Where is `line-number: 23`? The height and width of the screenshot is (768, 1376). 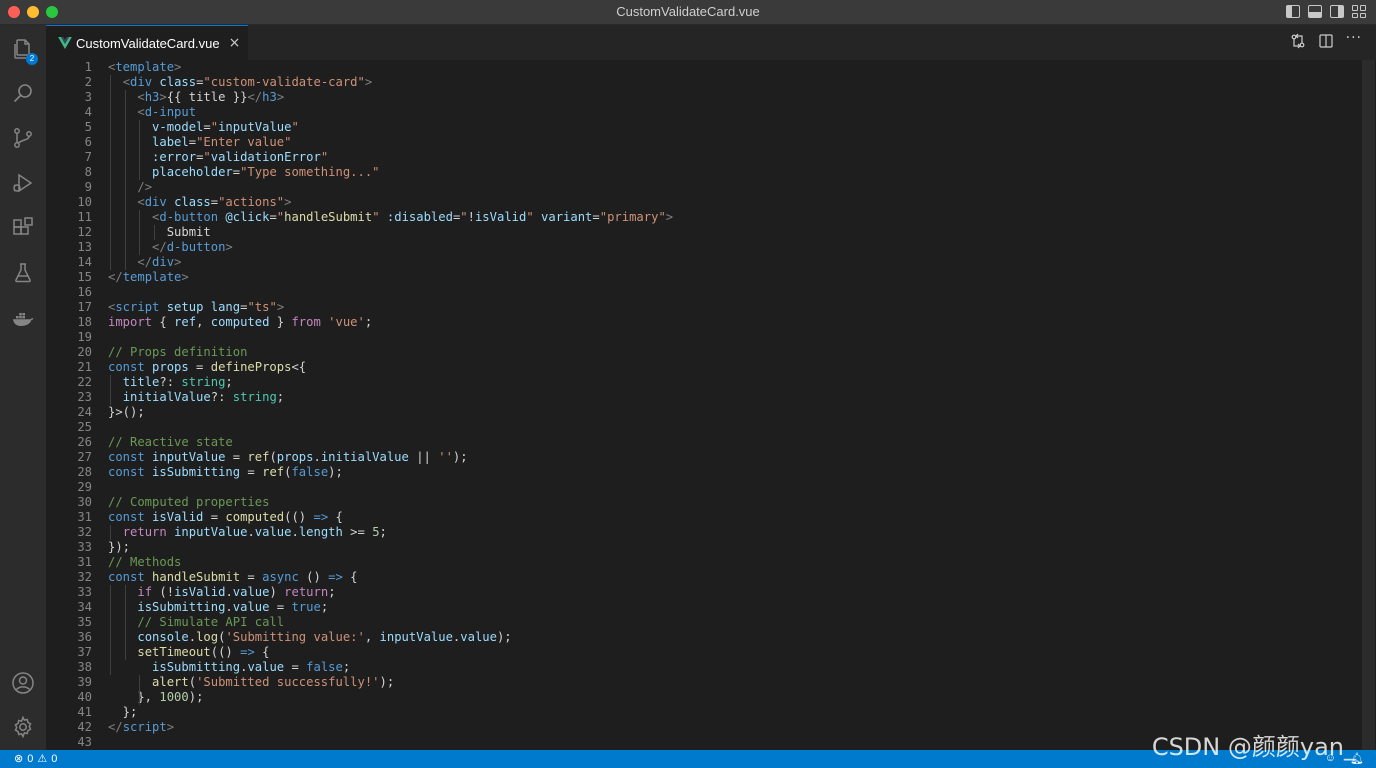
line-number: 23 is located at coordinates (84, 397).